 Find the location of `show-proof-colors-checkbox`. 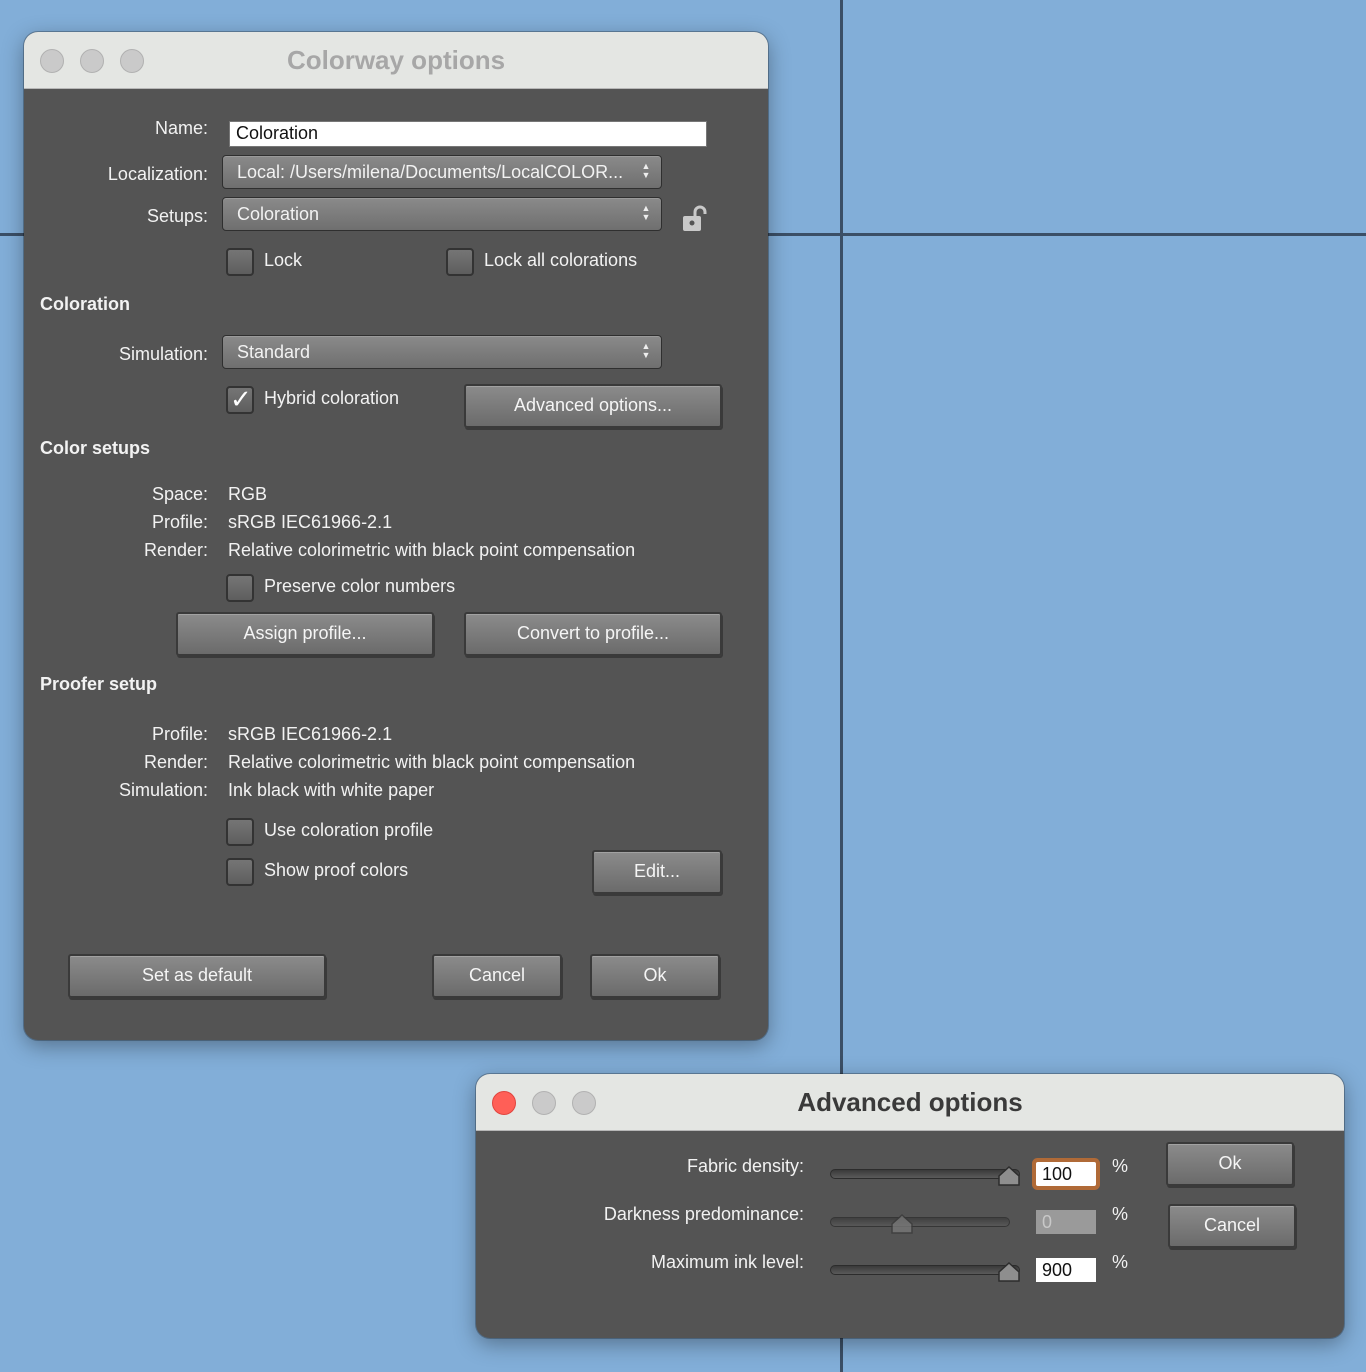

show-proof-colors-checkbox is located at coordinates (240, 872).